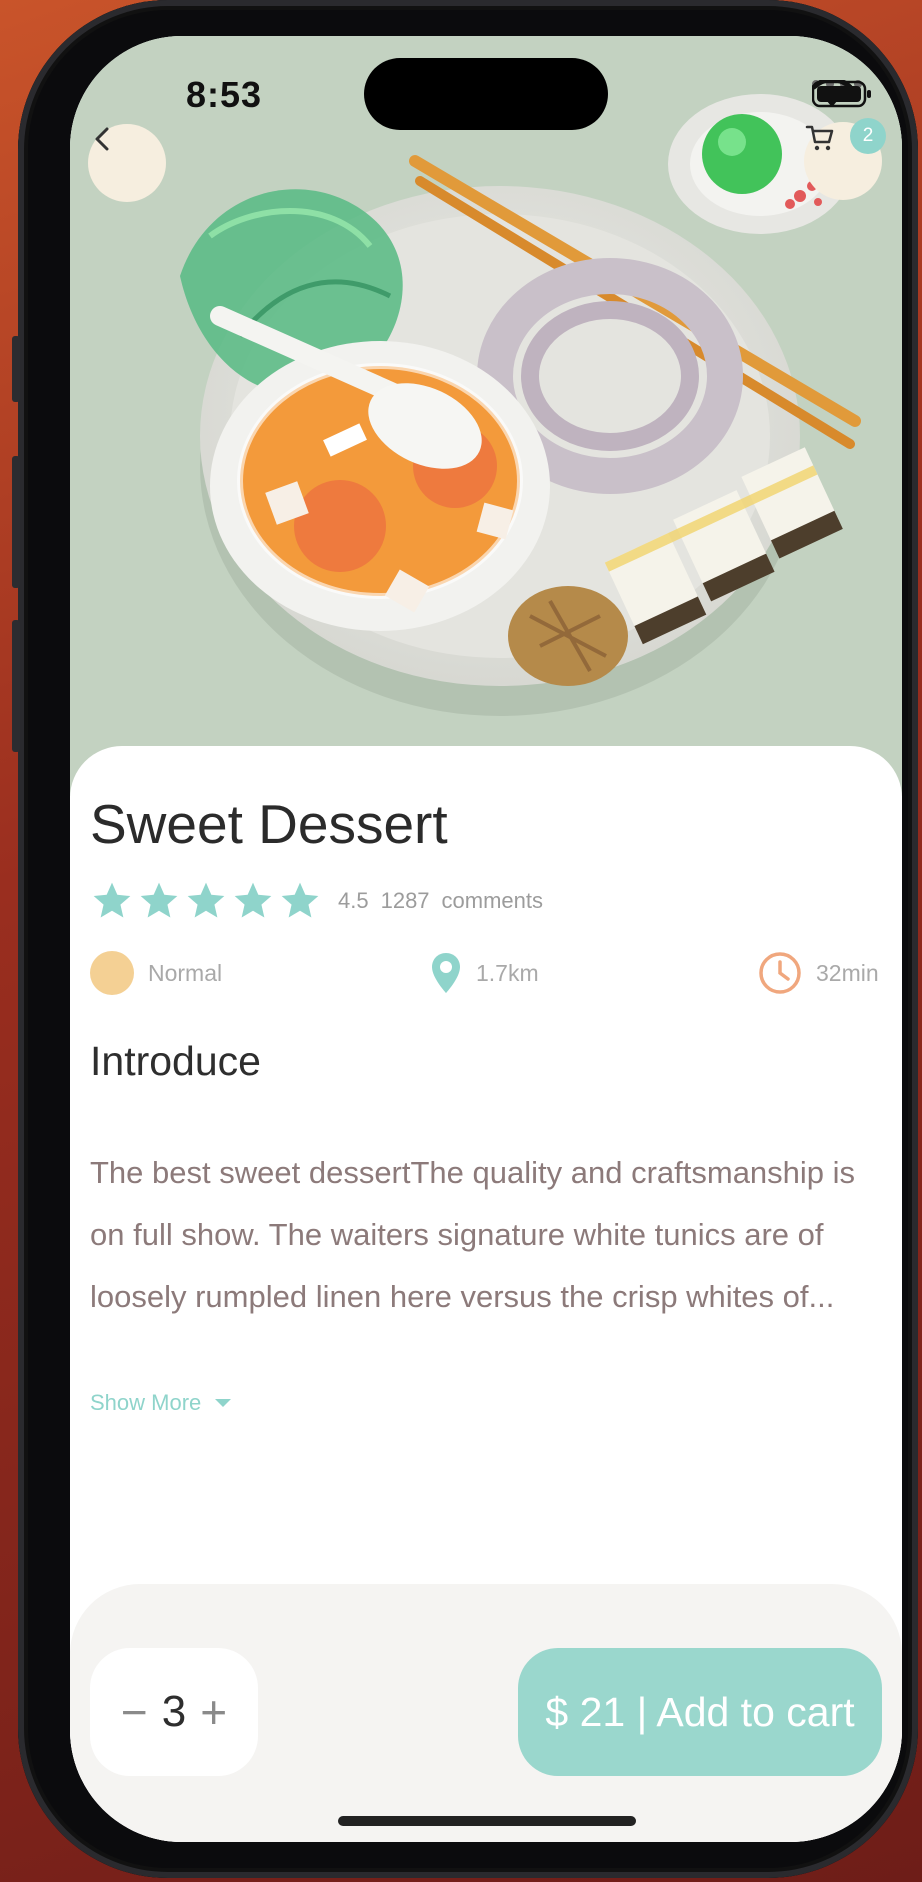 The width and height of the screenshot is (922, 1882). Describe the element at coordinates (112, 973) in the screenshot. I see `difficulty-dot-icon` at that location.